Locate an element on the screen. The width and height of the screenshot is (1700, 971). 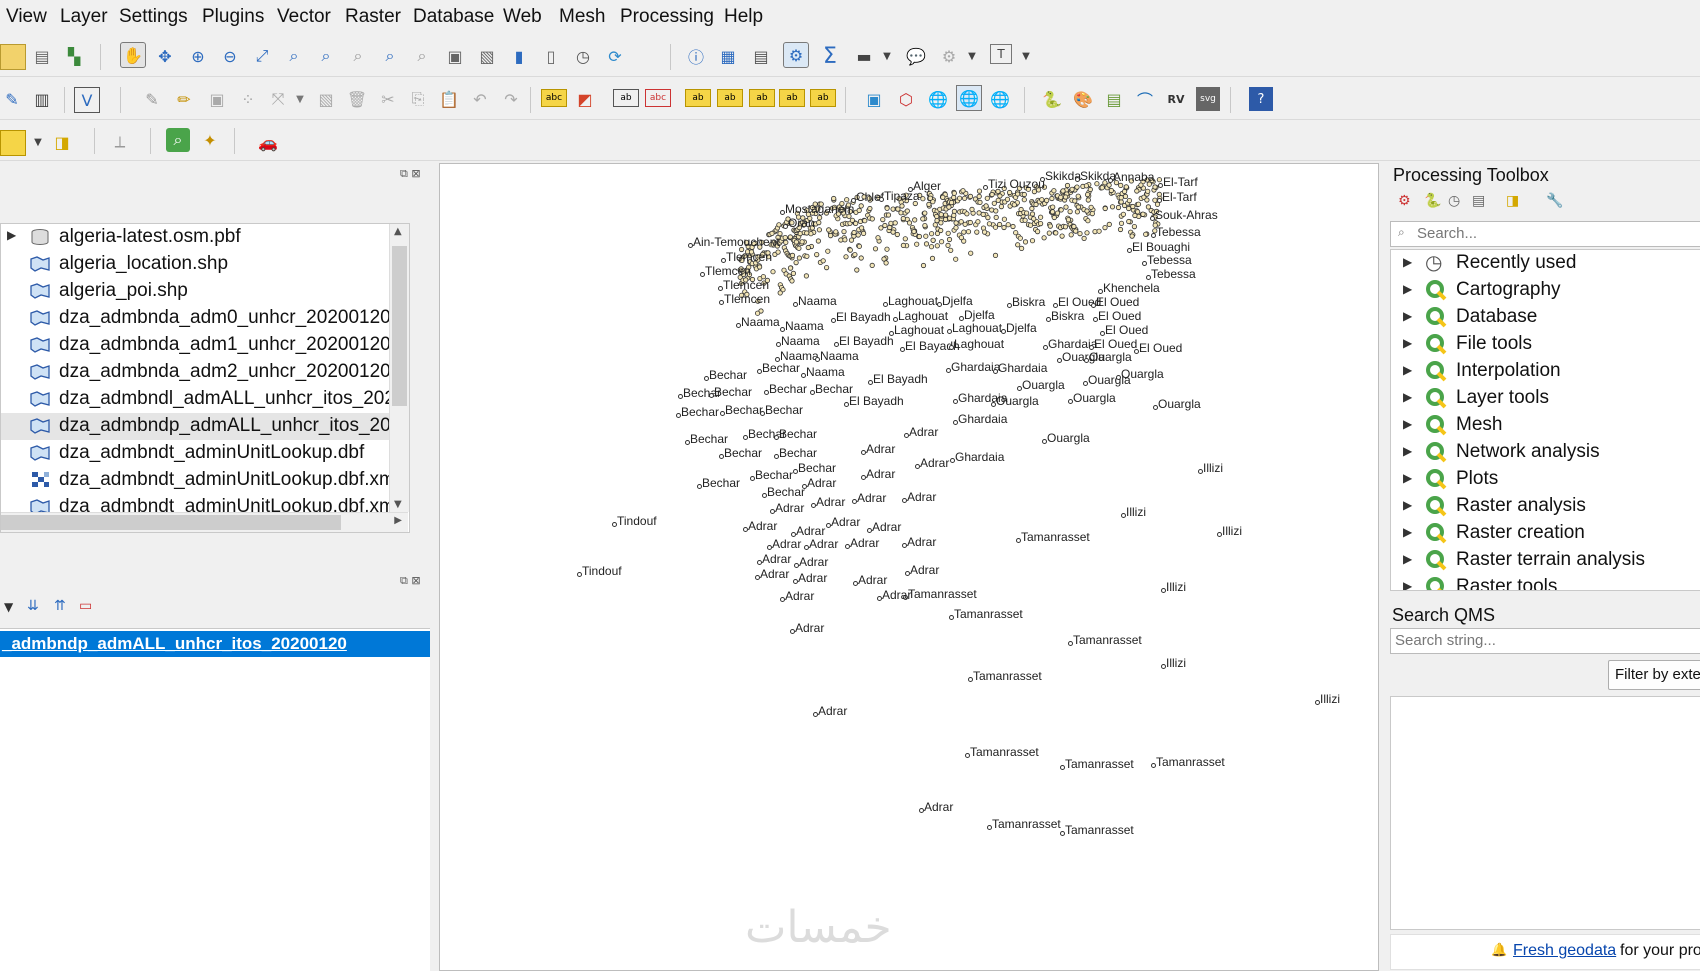
change-label-icon: ab is located at coordinates (823, 98).